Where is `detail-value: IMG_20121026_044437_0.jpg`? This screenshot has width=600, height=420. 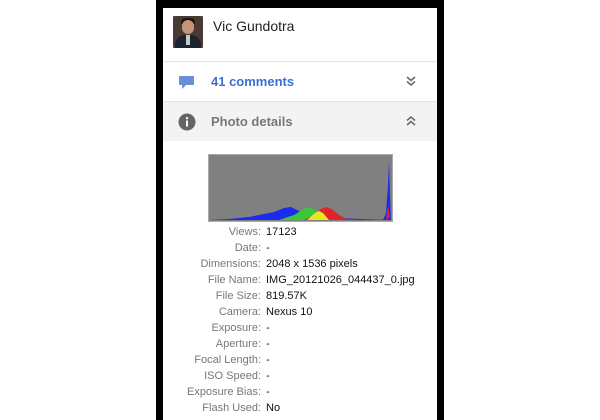
detail-value: IMG_20121026_044437_0.jpg is located at coordinates (340, 280).